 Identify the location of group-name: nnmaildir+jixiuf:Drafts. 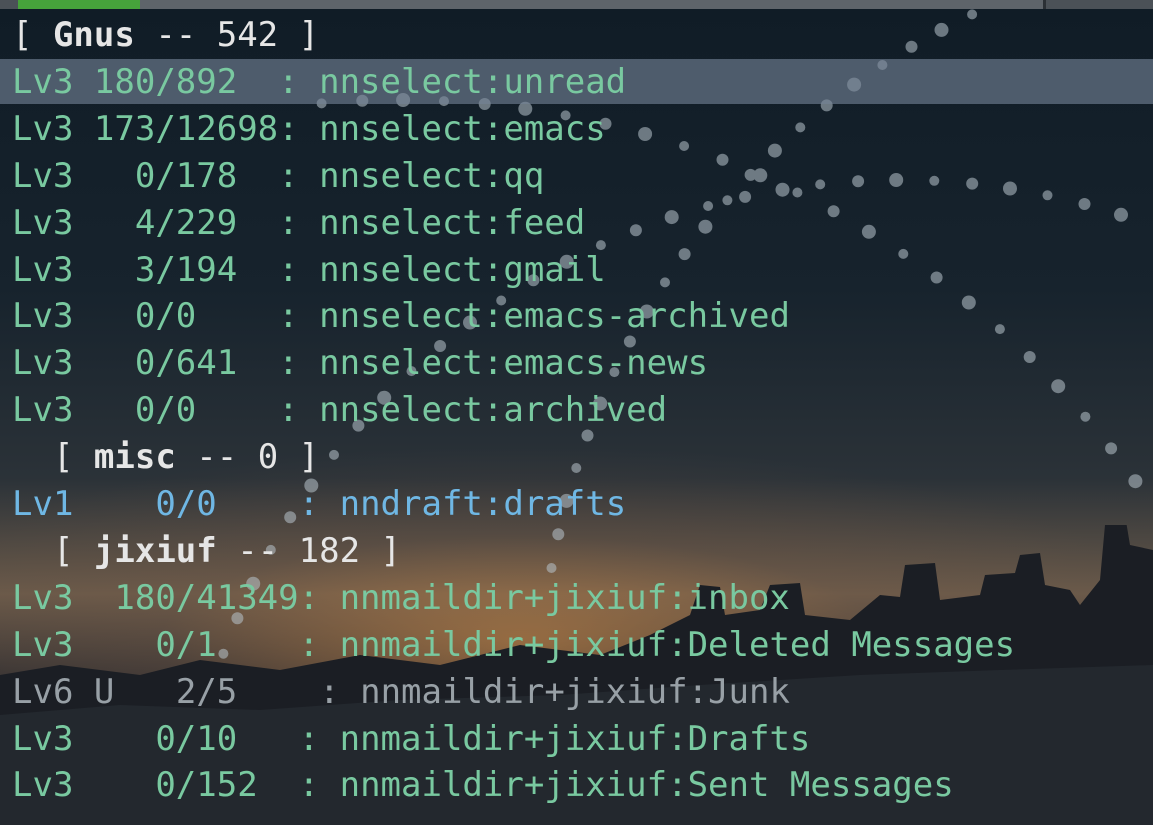
(575, 738).